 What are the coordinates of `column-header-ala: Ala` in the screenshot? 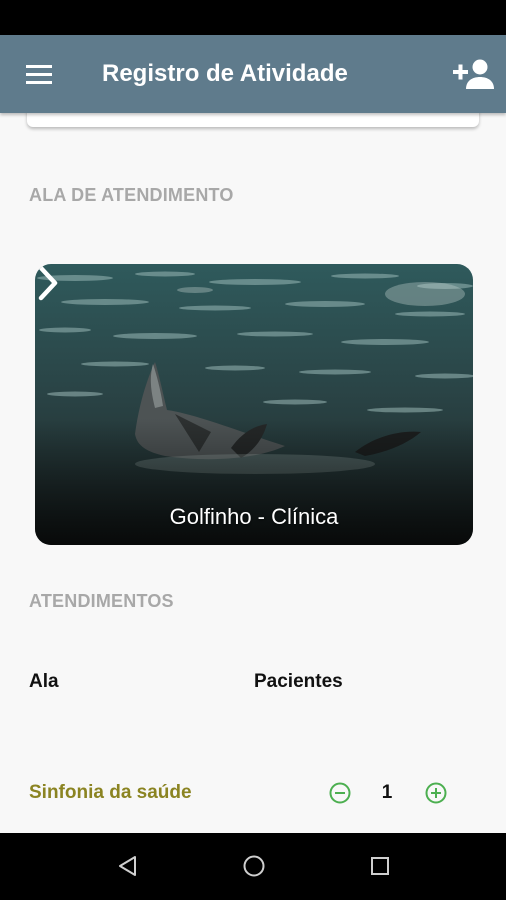 It's located at (44, 681).